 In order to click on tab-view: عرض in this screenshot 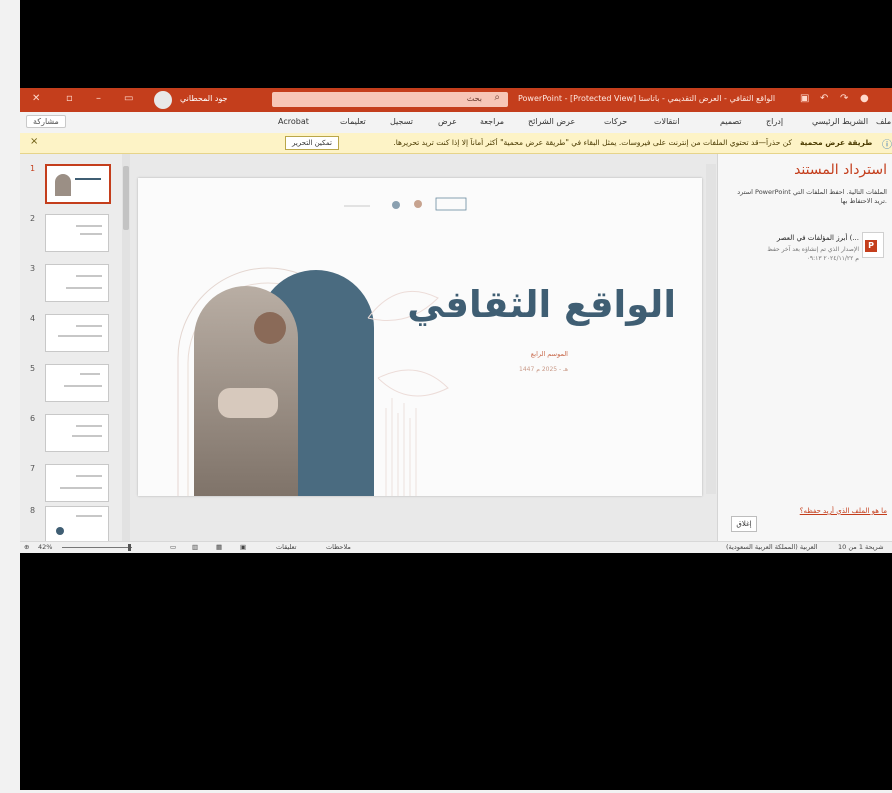, I will do `click(447, 121)`.